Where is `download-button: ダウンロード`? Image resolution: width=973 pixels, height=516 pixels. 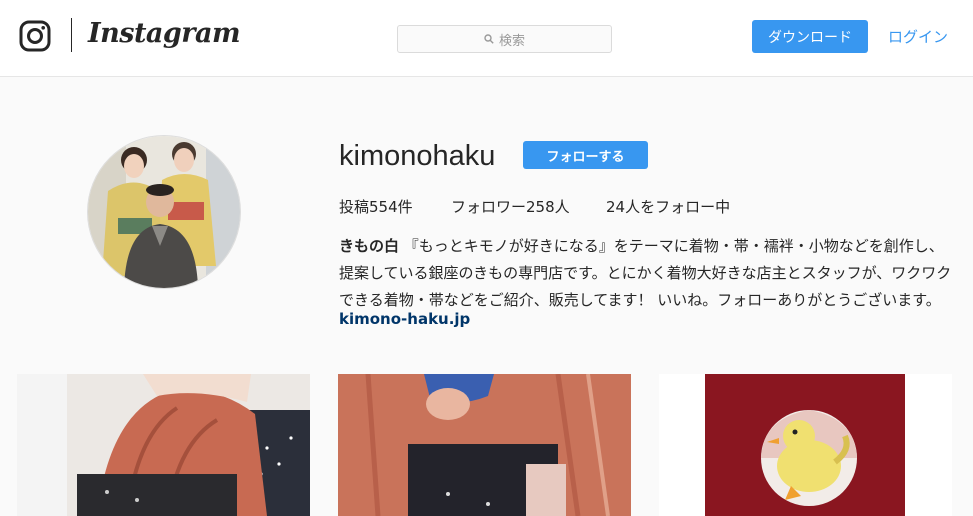 download-button: ダウンロード is located at coordinates (810, 36).